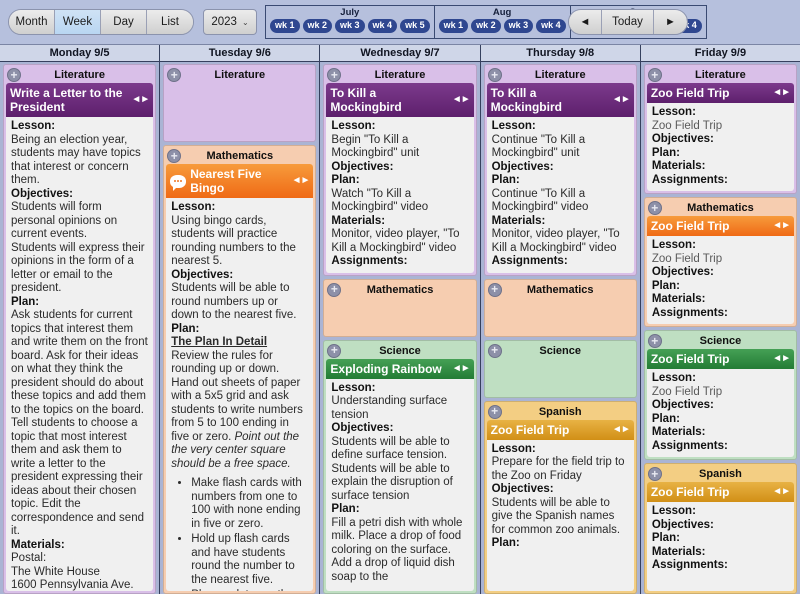 The height and width of the screenshot is (594, 800). I want to click on week-chip-july-wk3: wk 3, so click(350, 26).